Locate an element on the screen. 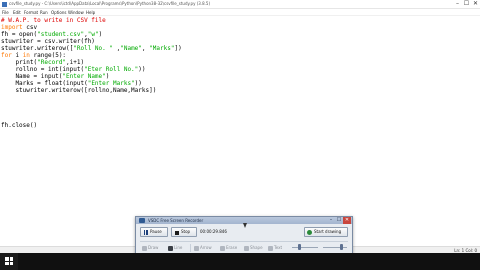  menu-help: Help is located at coordinates (90, 12).